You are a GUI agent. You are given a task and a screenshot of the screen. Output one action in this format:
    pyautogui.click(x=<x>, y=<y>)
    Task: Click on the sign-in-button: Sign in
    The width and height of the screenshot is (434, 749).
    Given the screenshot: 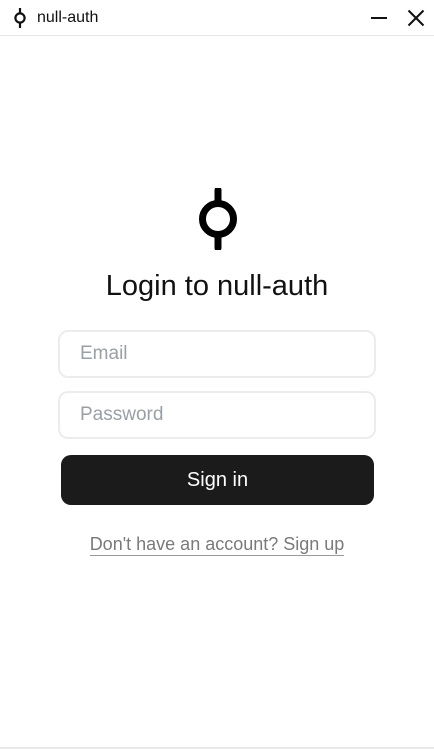 What is the action you would take?
    pyautogui.click(x=217, y=480)
    